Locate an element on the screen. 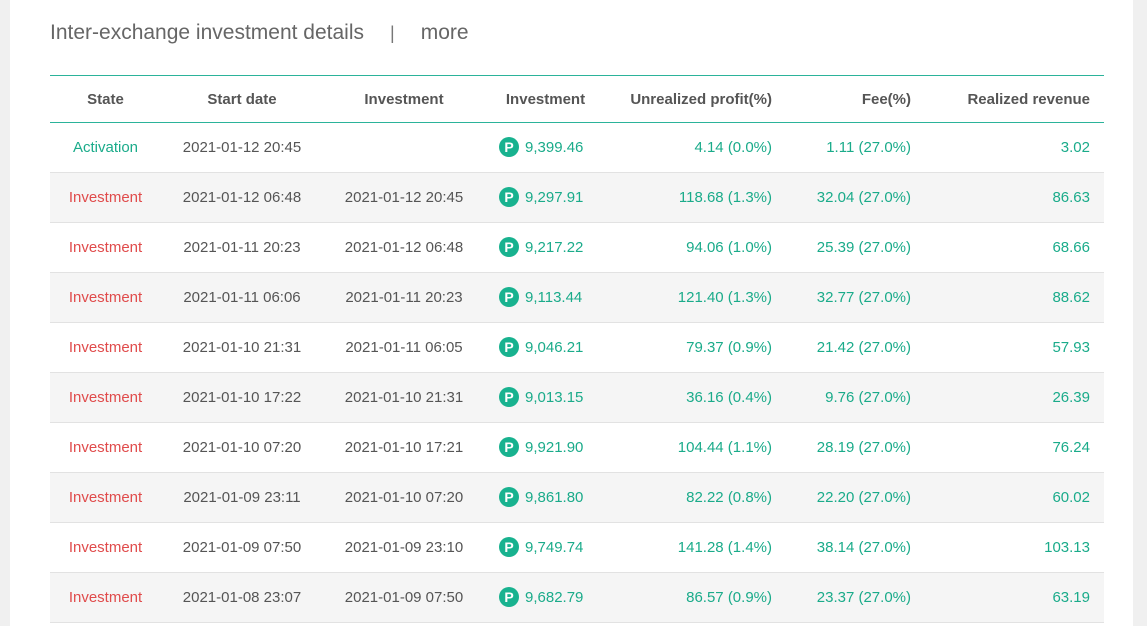 The image size is (1147, 626). cell-unrealized: 4.14 (0.0%) is located at coordinates (696, 147).